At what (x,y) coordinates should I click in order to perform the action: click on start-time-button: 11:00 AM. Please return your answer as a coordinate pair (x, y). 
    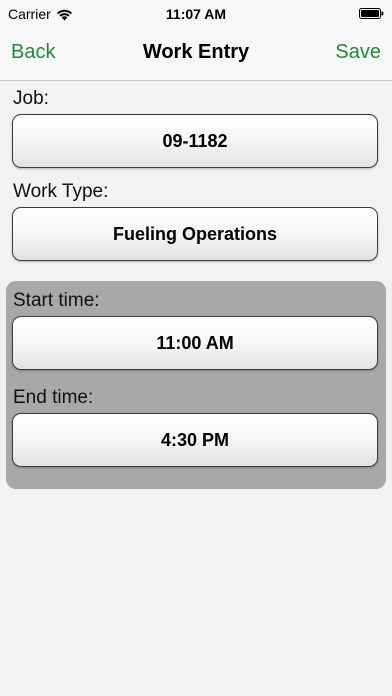
    Looking at the image, I should click on (195, 343).